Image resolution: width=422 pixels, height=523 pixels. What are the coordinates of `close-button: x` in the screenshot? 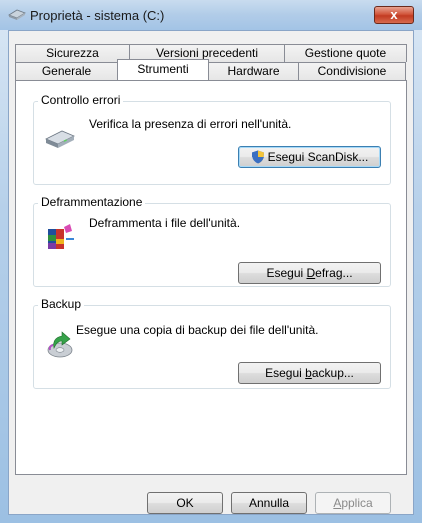 It's located at (394, 15).